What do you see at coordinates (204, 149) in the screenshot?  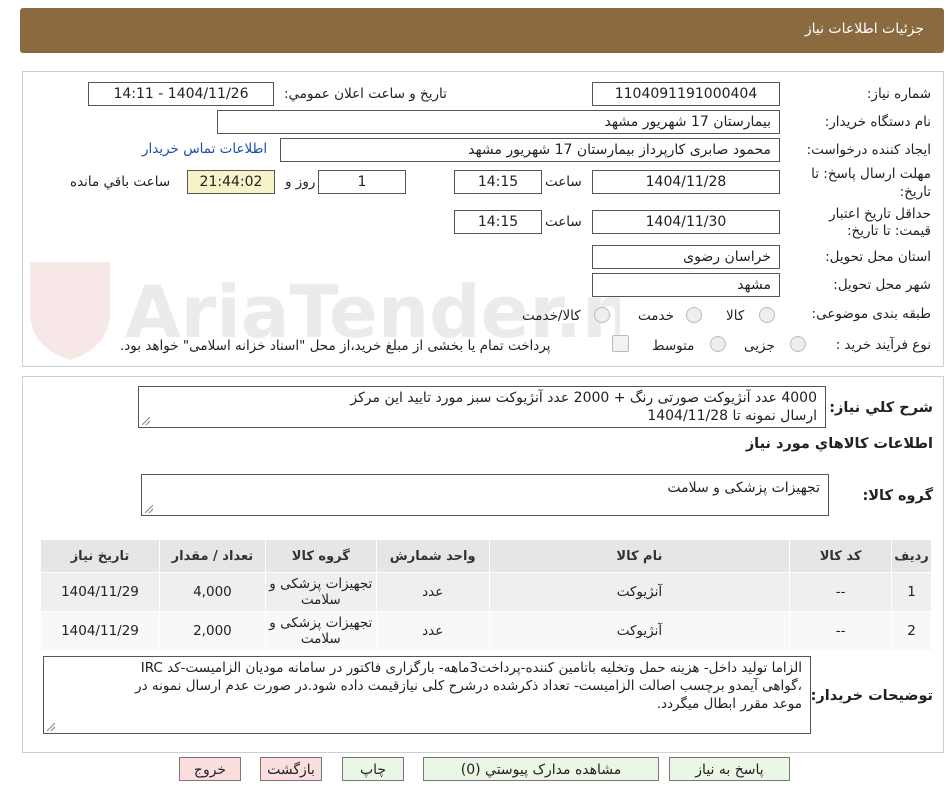 I see `buyer-contact-link: اطلاعات تماس خریدار` at bounding box center [204, 149].